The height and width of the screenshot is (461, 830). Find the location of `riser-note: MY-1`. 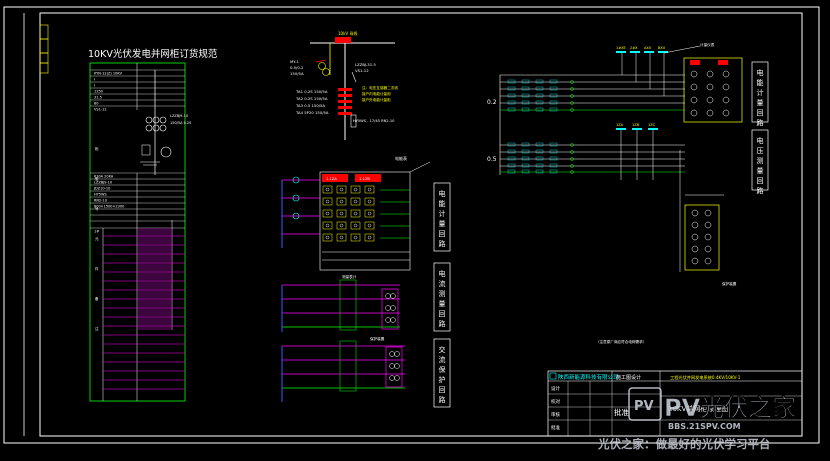

riser-note: MY-1 is located at coordinates (295, 61).